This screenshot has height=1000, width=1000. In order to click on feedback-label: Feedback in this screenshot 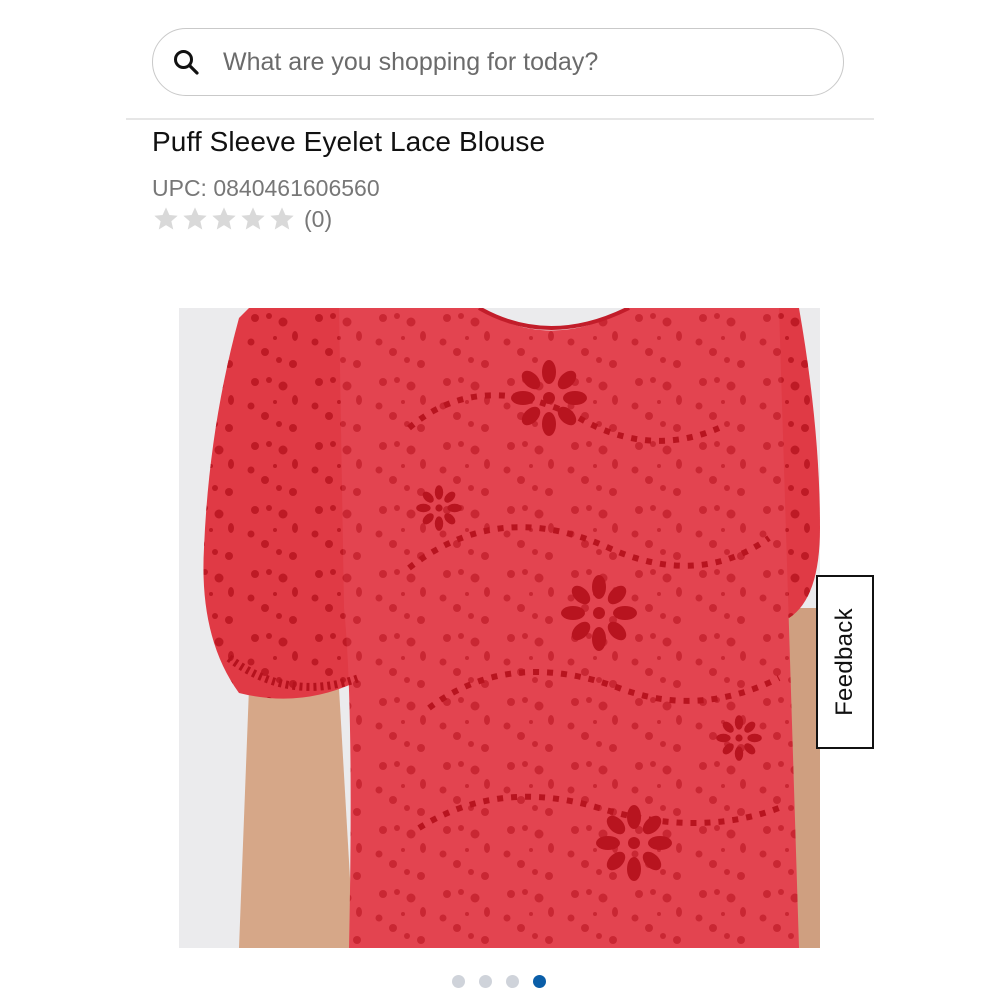, I will do `click(844, 662)`.